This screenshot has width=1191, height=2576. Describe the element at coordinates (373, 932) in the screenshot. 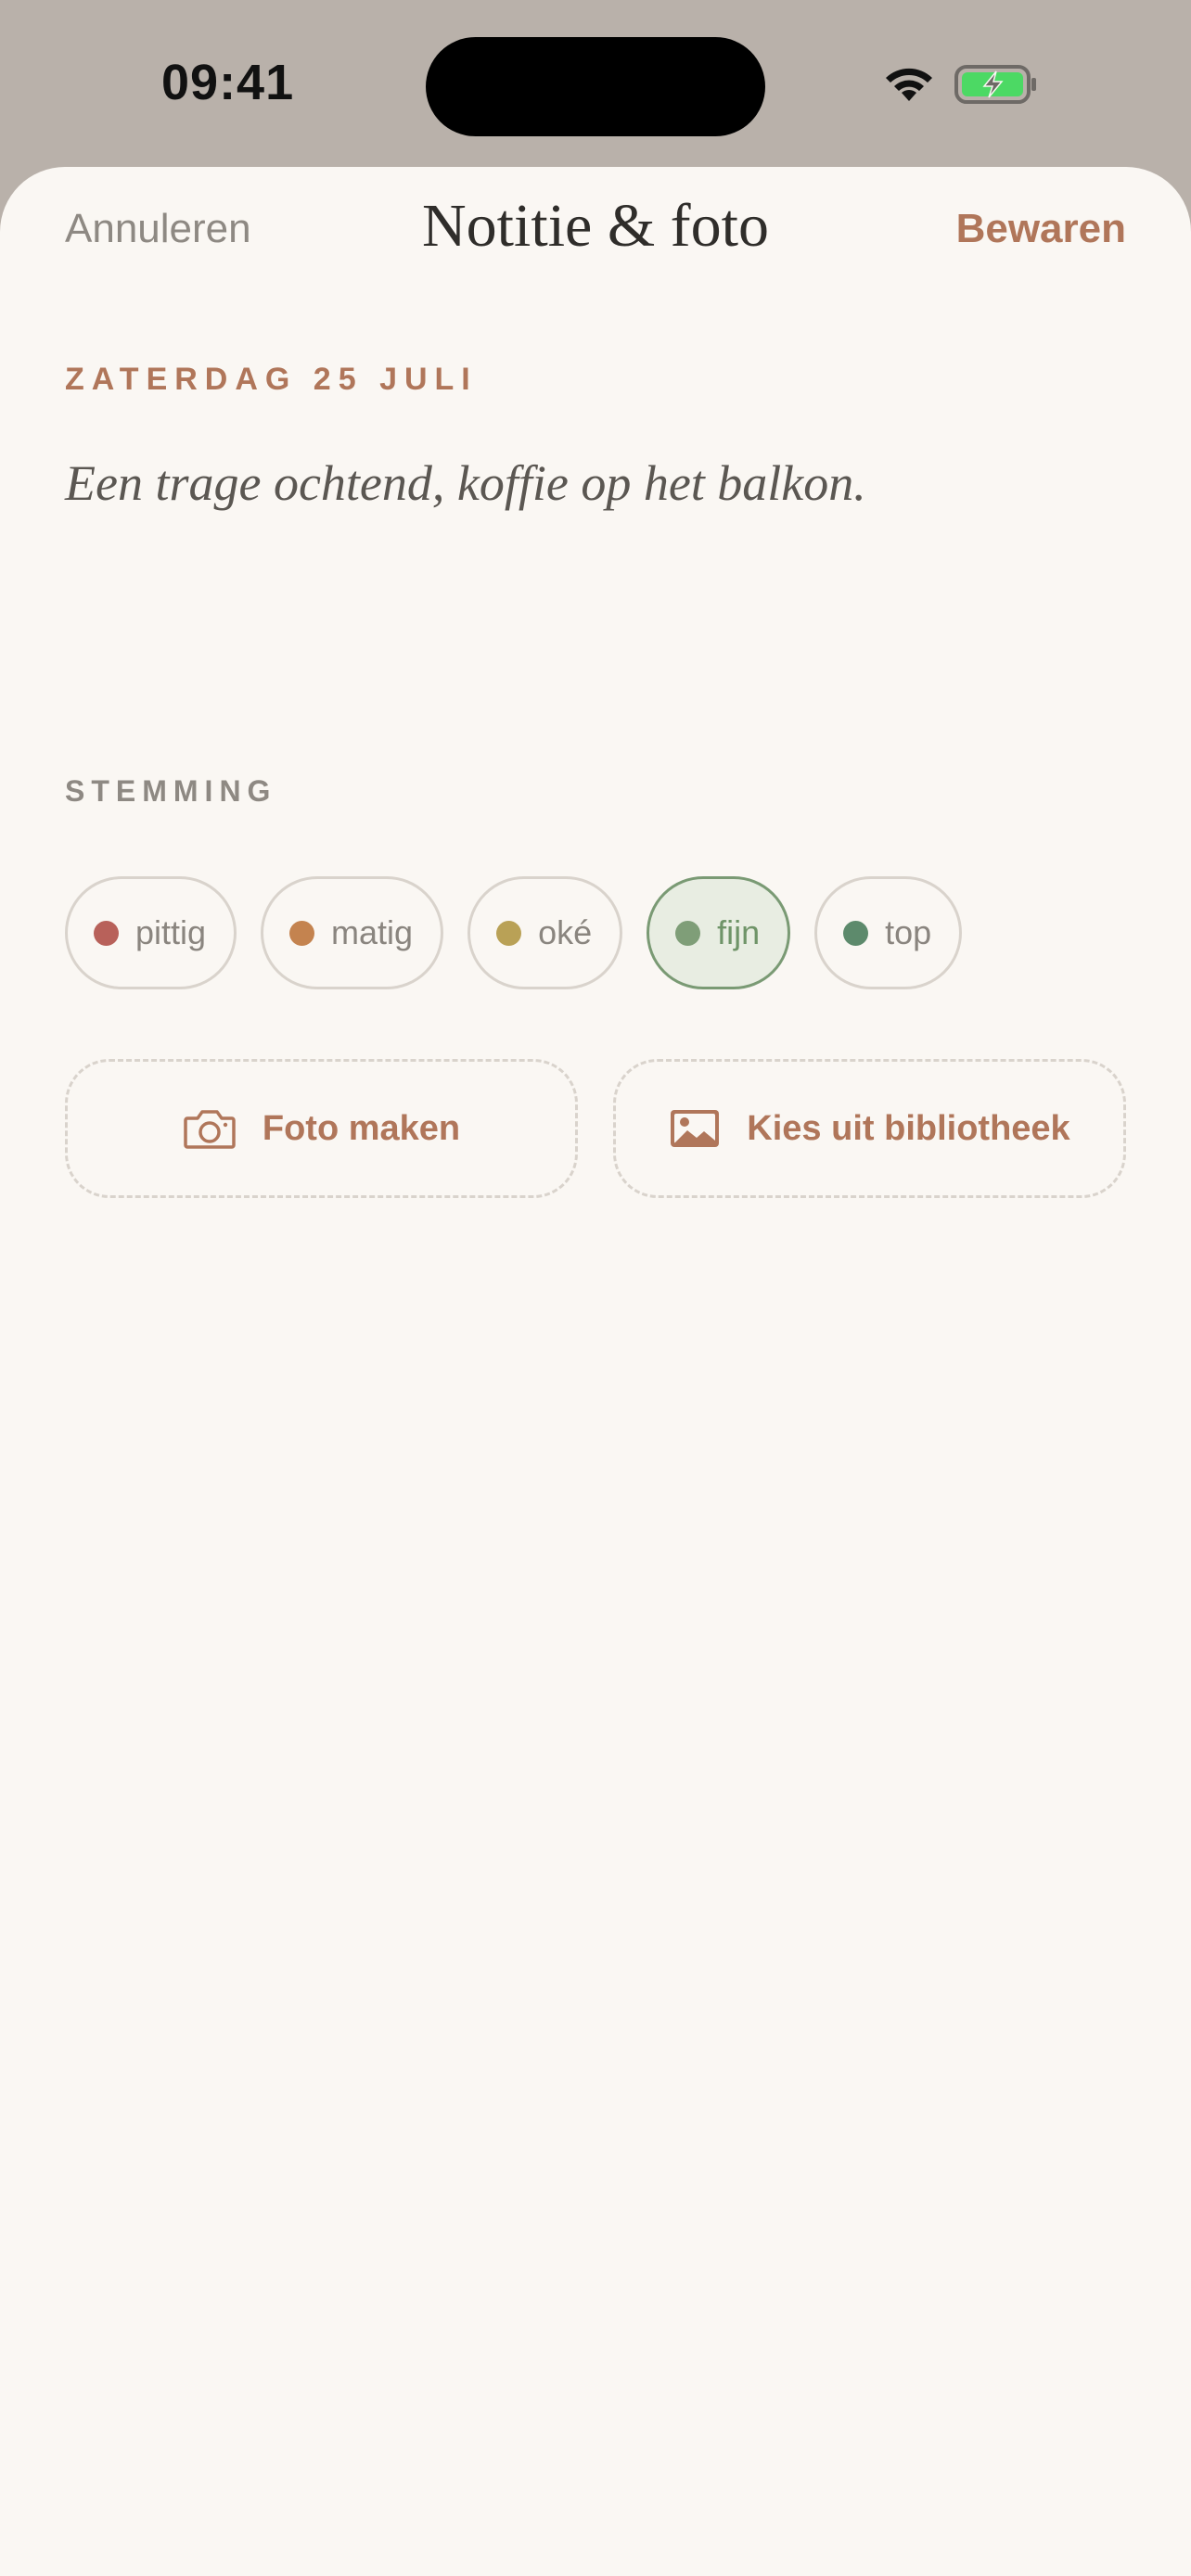

I see `mood-label: matig` at that location.